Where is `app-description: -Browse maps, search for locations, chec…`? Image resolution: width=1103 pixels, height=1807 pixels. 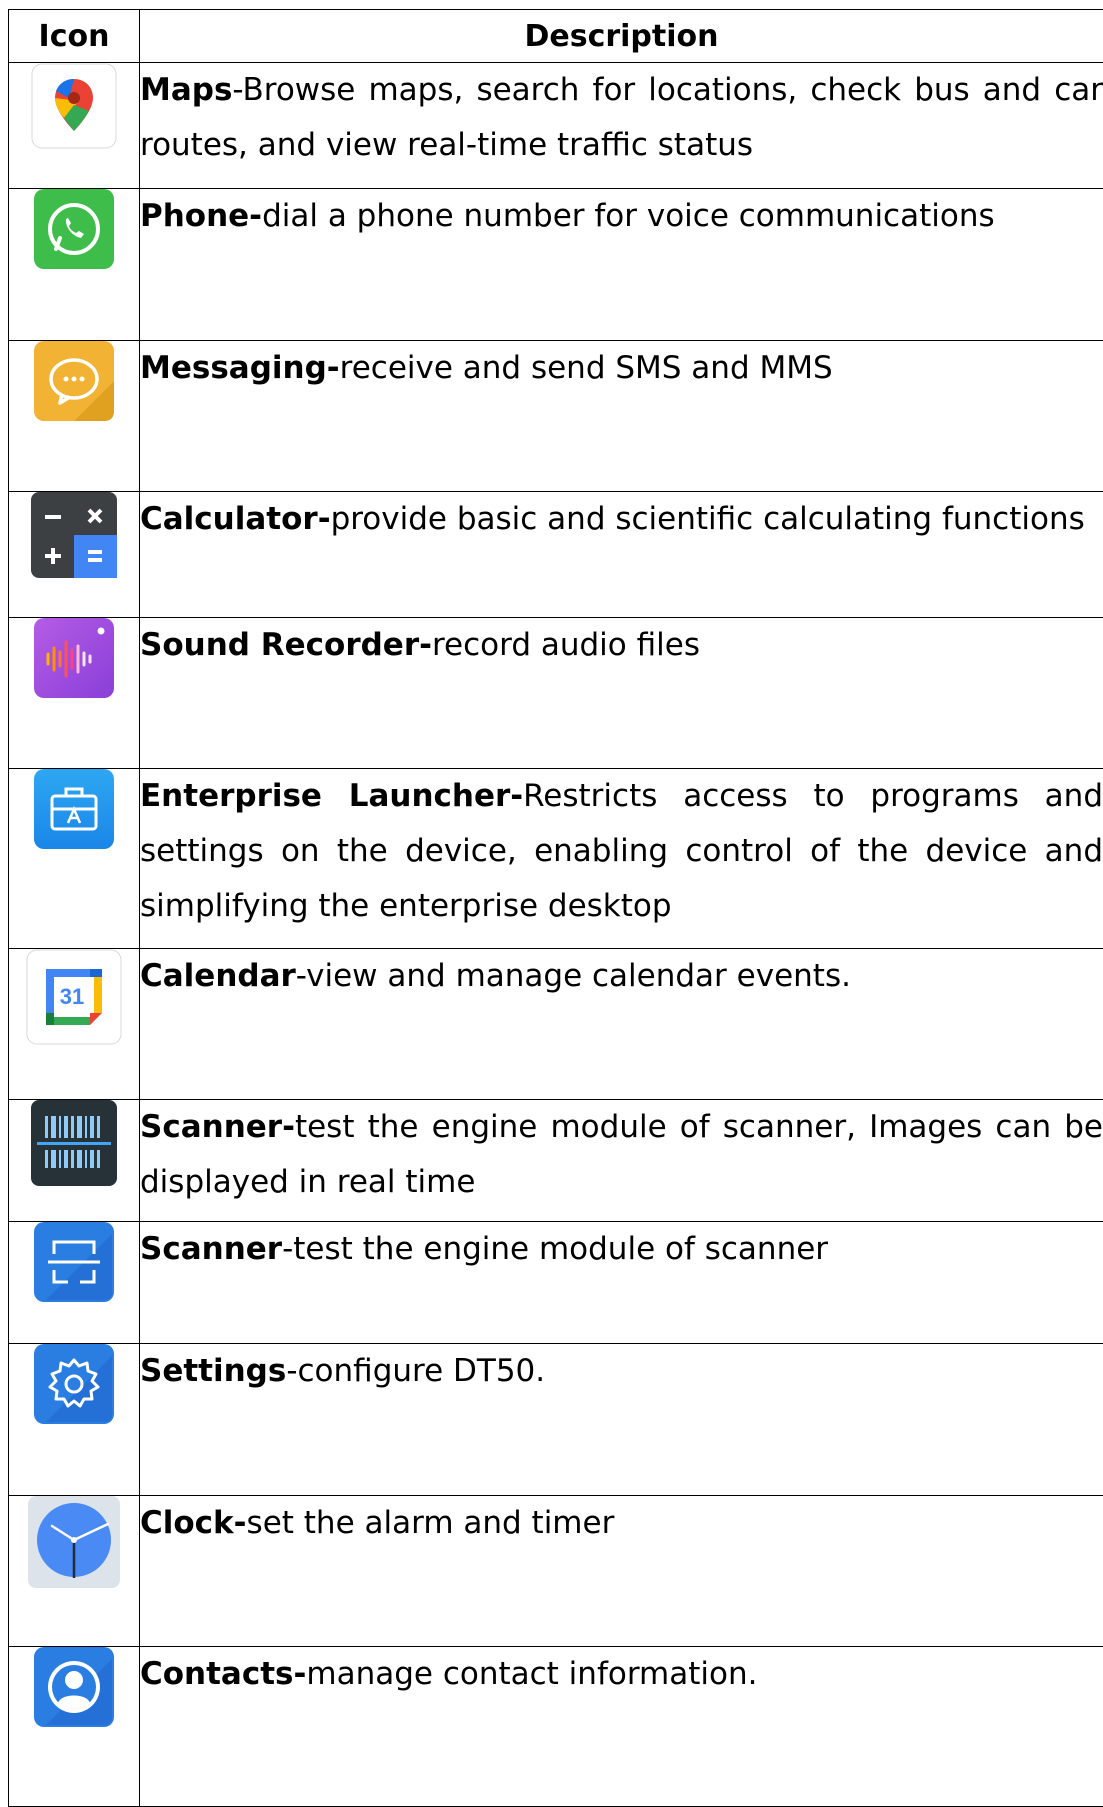
app-description: -Browse maps, search for locations, chec… is located at coordinates (621, 117).